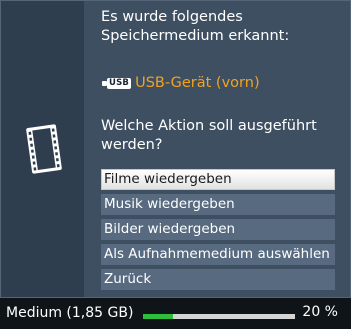 The image size is (351, 329). What do you see at coordinates (218, 179) in the screenshot?
I see `option-play-movies: Filme wiedergeben` at bounding box center [218, 179].